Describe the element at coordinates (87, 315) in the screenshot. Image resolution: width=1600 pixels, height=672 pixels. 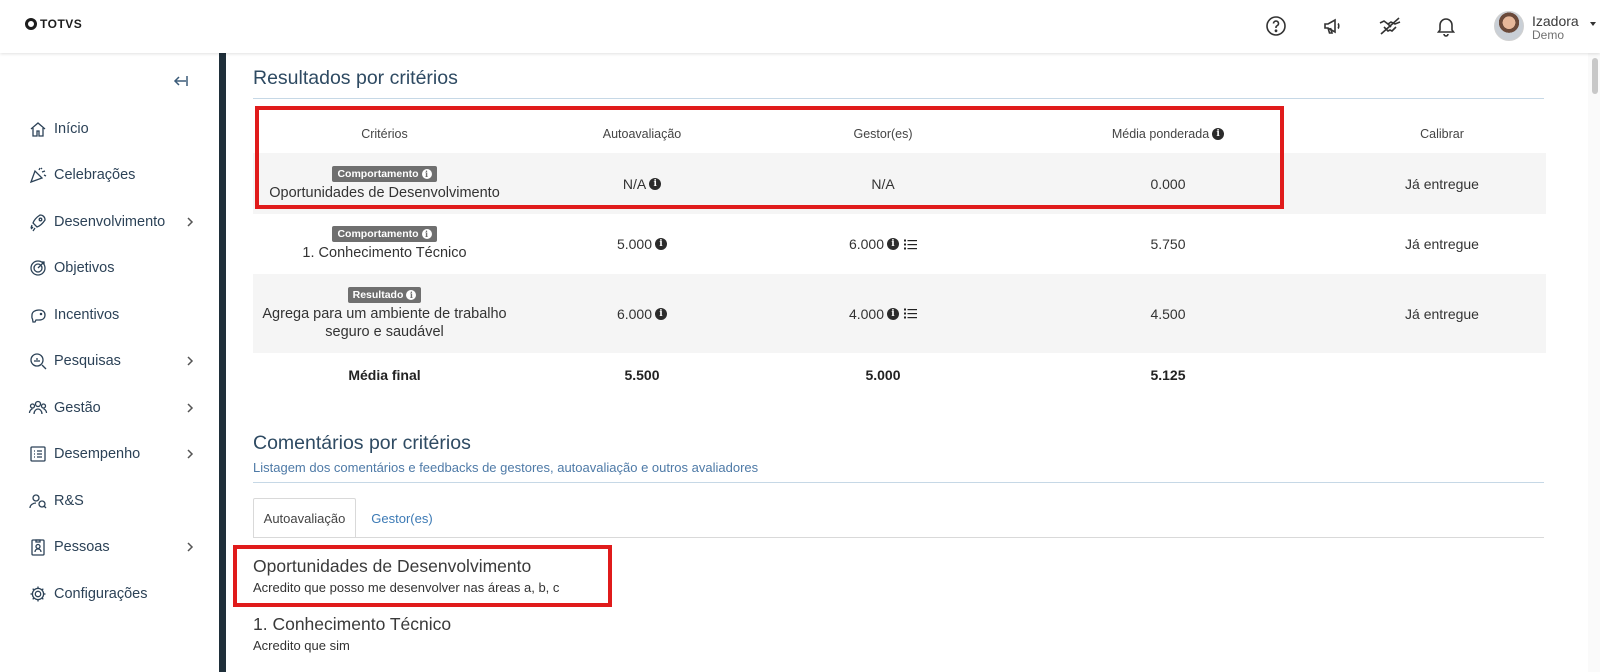
I see `sidebar-item-label: Incentivos` at that location.